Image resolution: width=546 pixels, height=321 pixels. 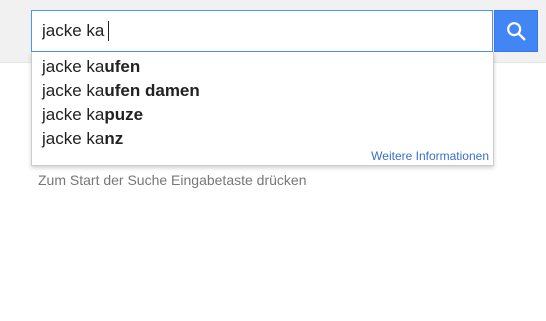 What do you see at coordinates (152, 90) in the screenshot?
I see `suggestion-completion: ufen damen` at bounding box center [152, 90].